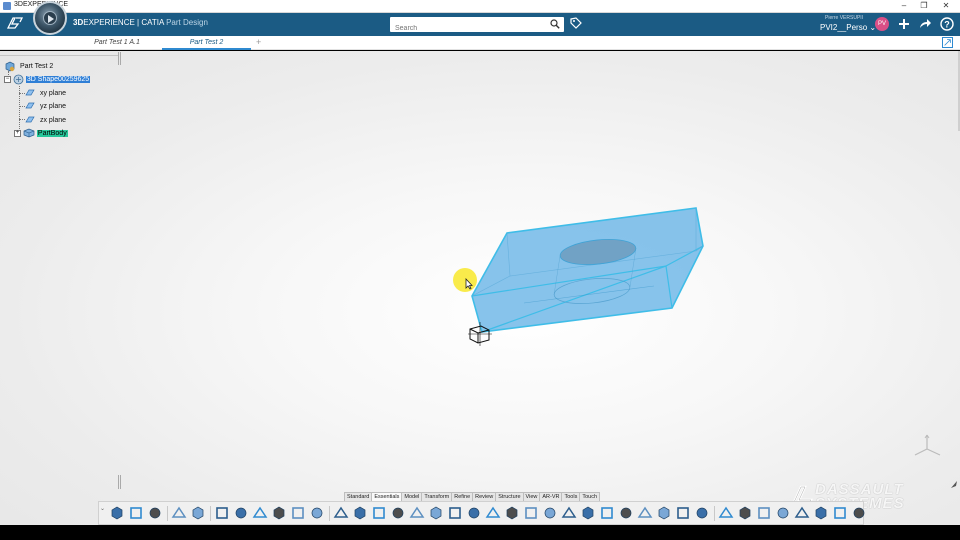 The height and width of the screenshot is (540, 960). Describe the element at coordinates (946, 6) in the screenshot. I see `close-button: ✕` at that location.